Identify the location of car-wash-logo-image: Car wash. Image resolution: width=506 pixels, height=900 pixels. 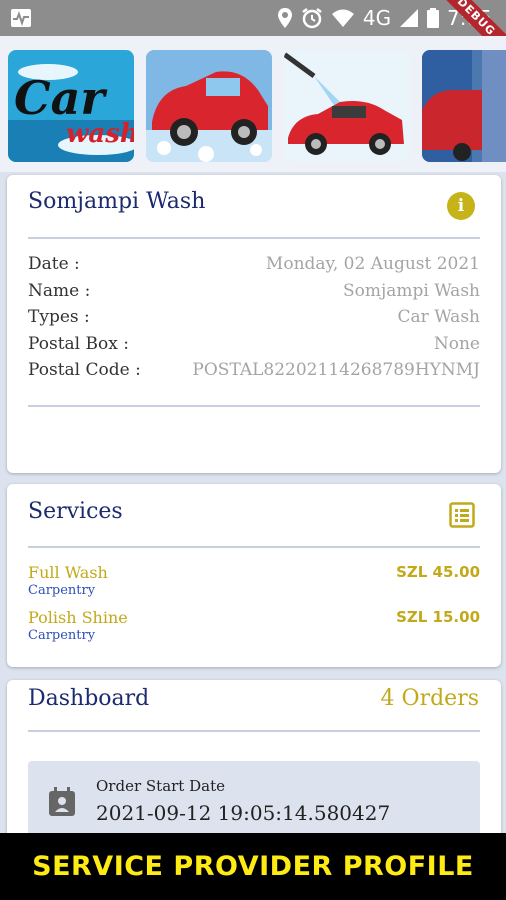
(71, 106).